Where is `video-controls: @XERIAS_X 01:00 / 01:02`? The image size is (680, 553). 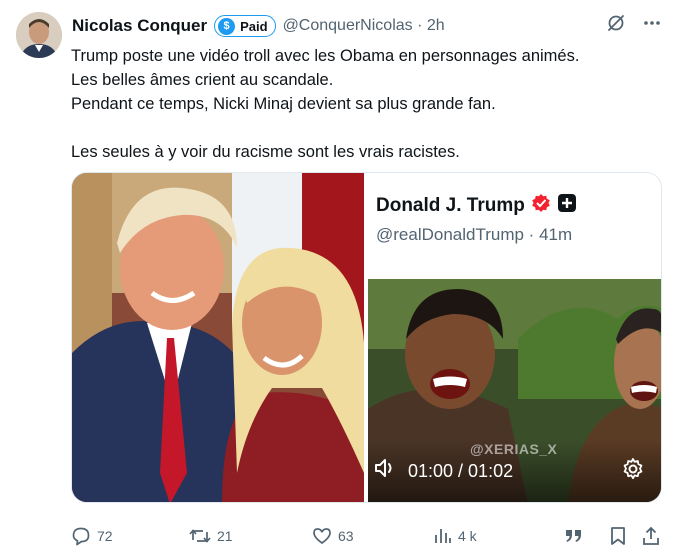
video-controls: @XERIAS_X 01:00 / 01:02 is located at coordinates (514, 471).